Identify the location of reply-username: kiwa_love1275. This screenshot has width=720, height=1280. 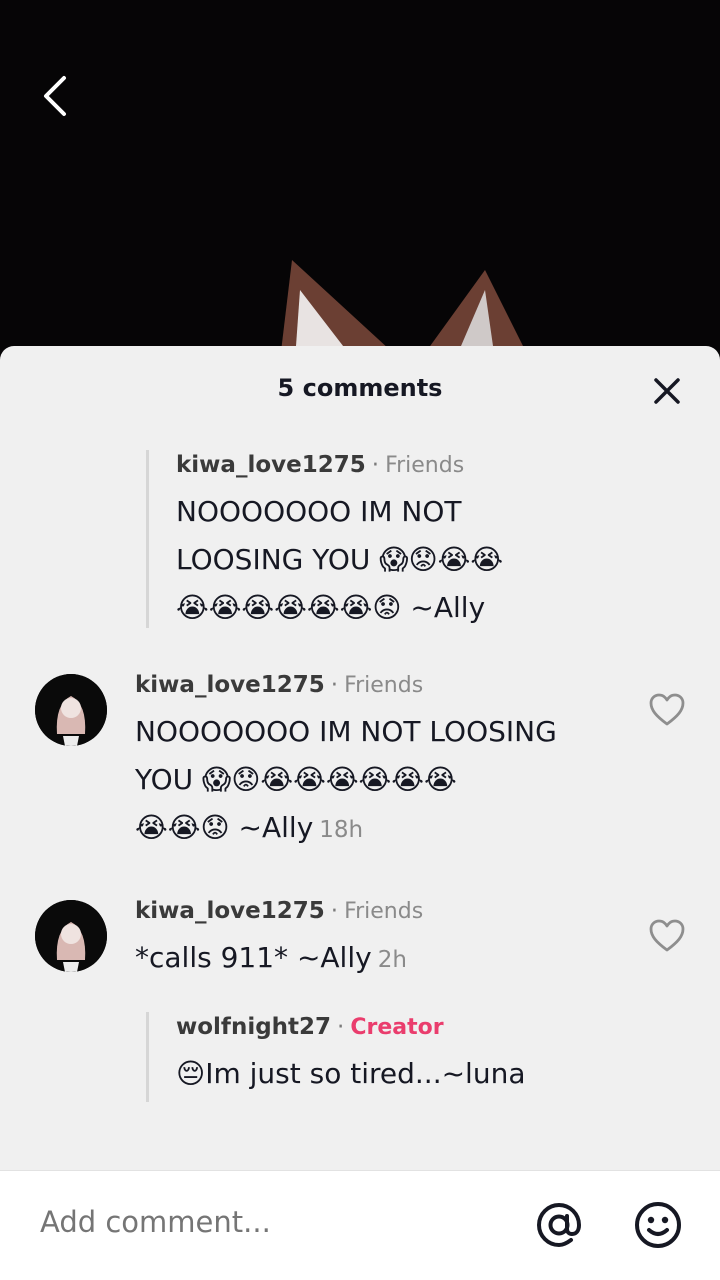
(271, 465).